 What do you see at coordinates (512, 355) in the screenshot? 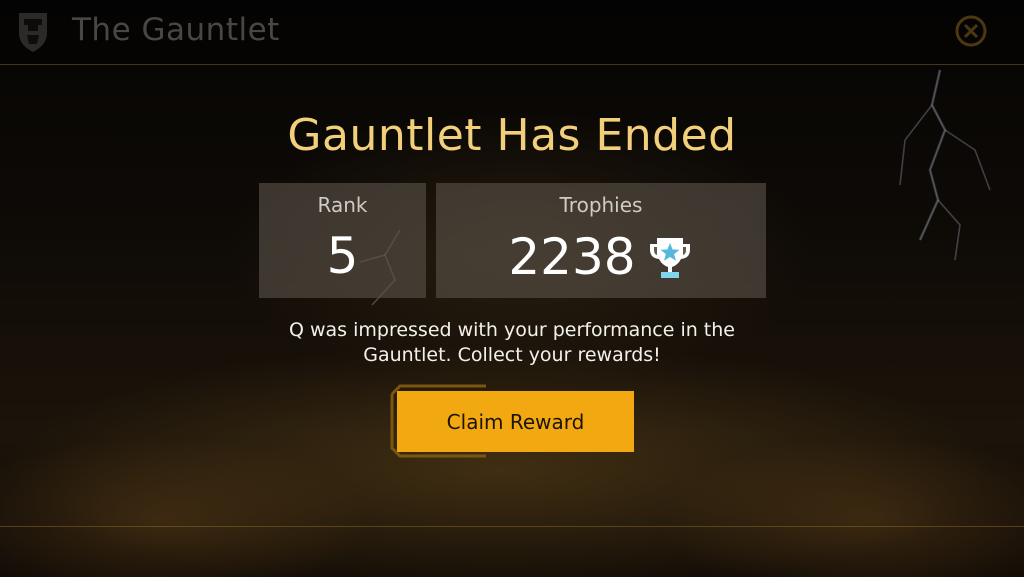
I see `message-line-2: Gauntlet. Collect your rewards!` at bounding box center [512, 355].